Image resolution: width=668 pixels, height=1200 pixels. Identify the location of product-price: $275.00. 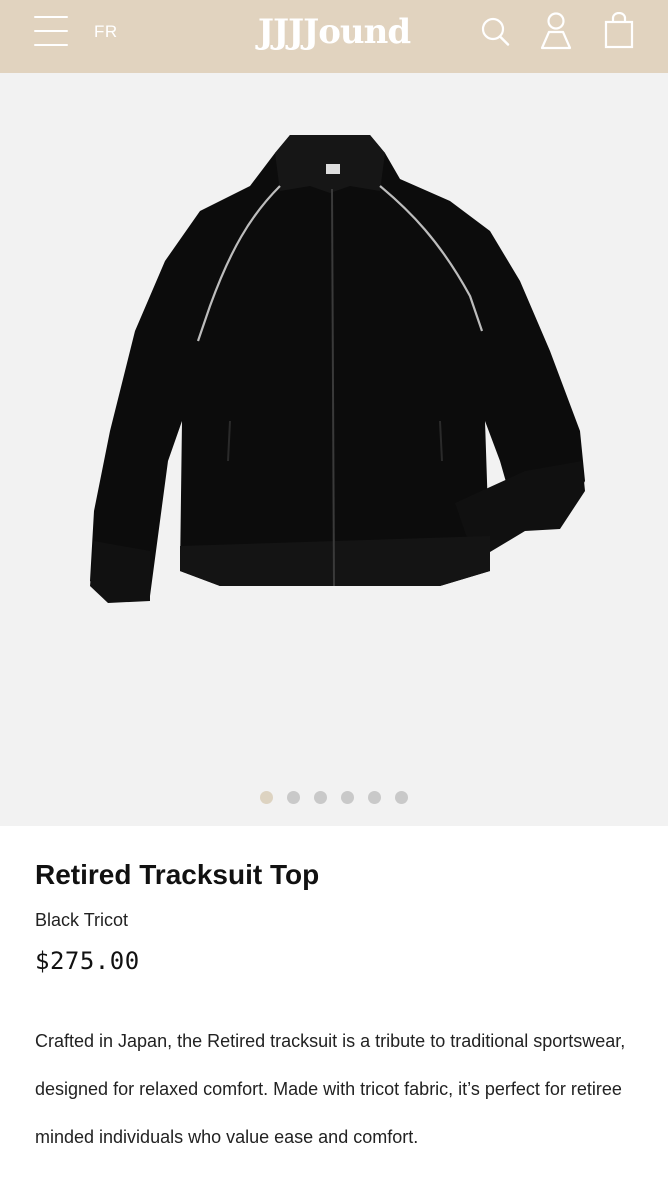
(87, 961).